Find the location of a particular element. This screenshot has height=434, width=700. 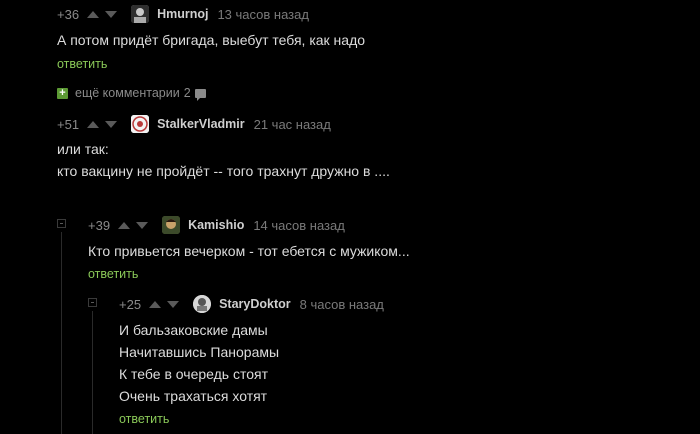

plus-box-icon: + is located at coordinates (62, 93).